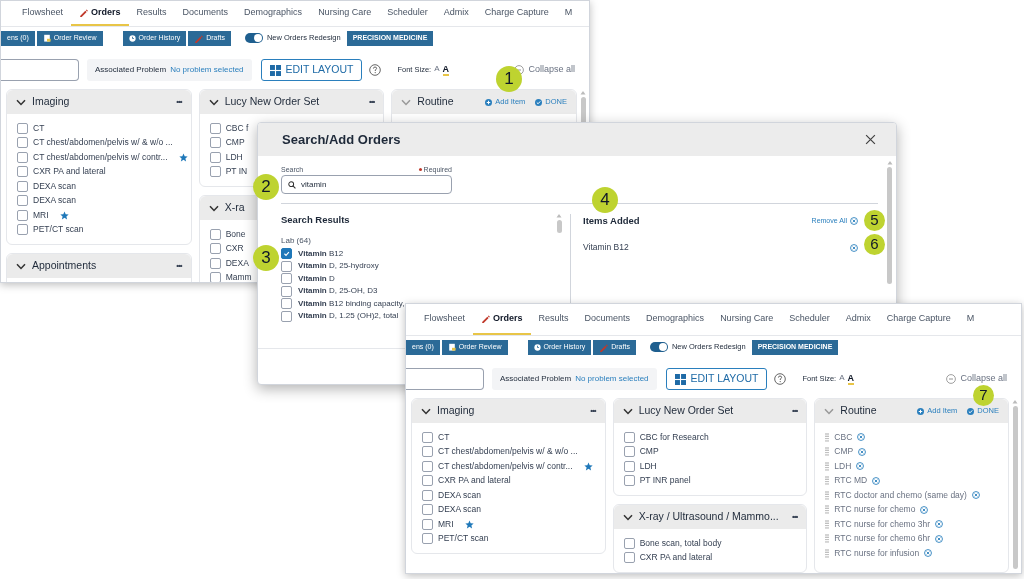 The image size is (1024, 579). Describe the element at coordinates (151, 13) in the screenshot. I see `tab: Results` at that location.